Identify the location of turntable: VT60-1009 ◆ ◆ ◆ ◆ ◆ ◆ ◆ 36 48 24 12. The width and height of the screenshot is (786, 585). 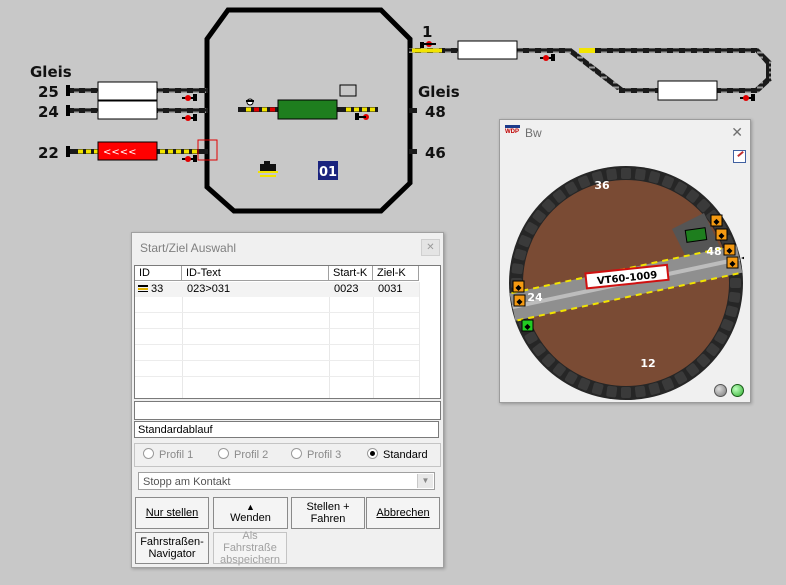
(626, 283).